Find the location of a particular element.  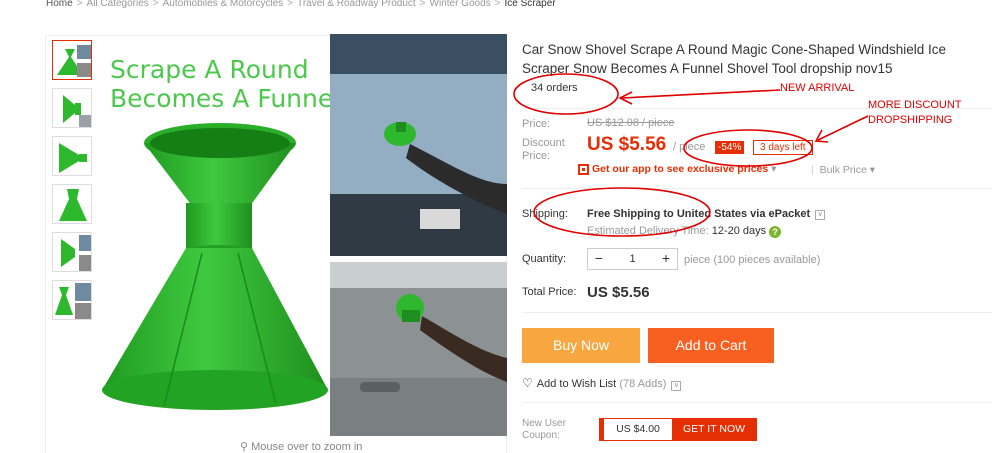

new-arrival-arrowhead is located at coordinates (625, 98).